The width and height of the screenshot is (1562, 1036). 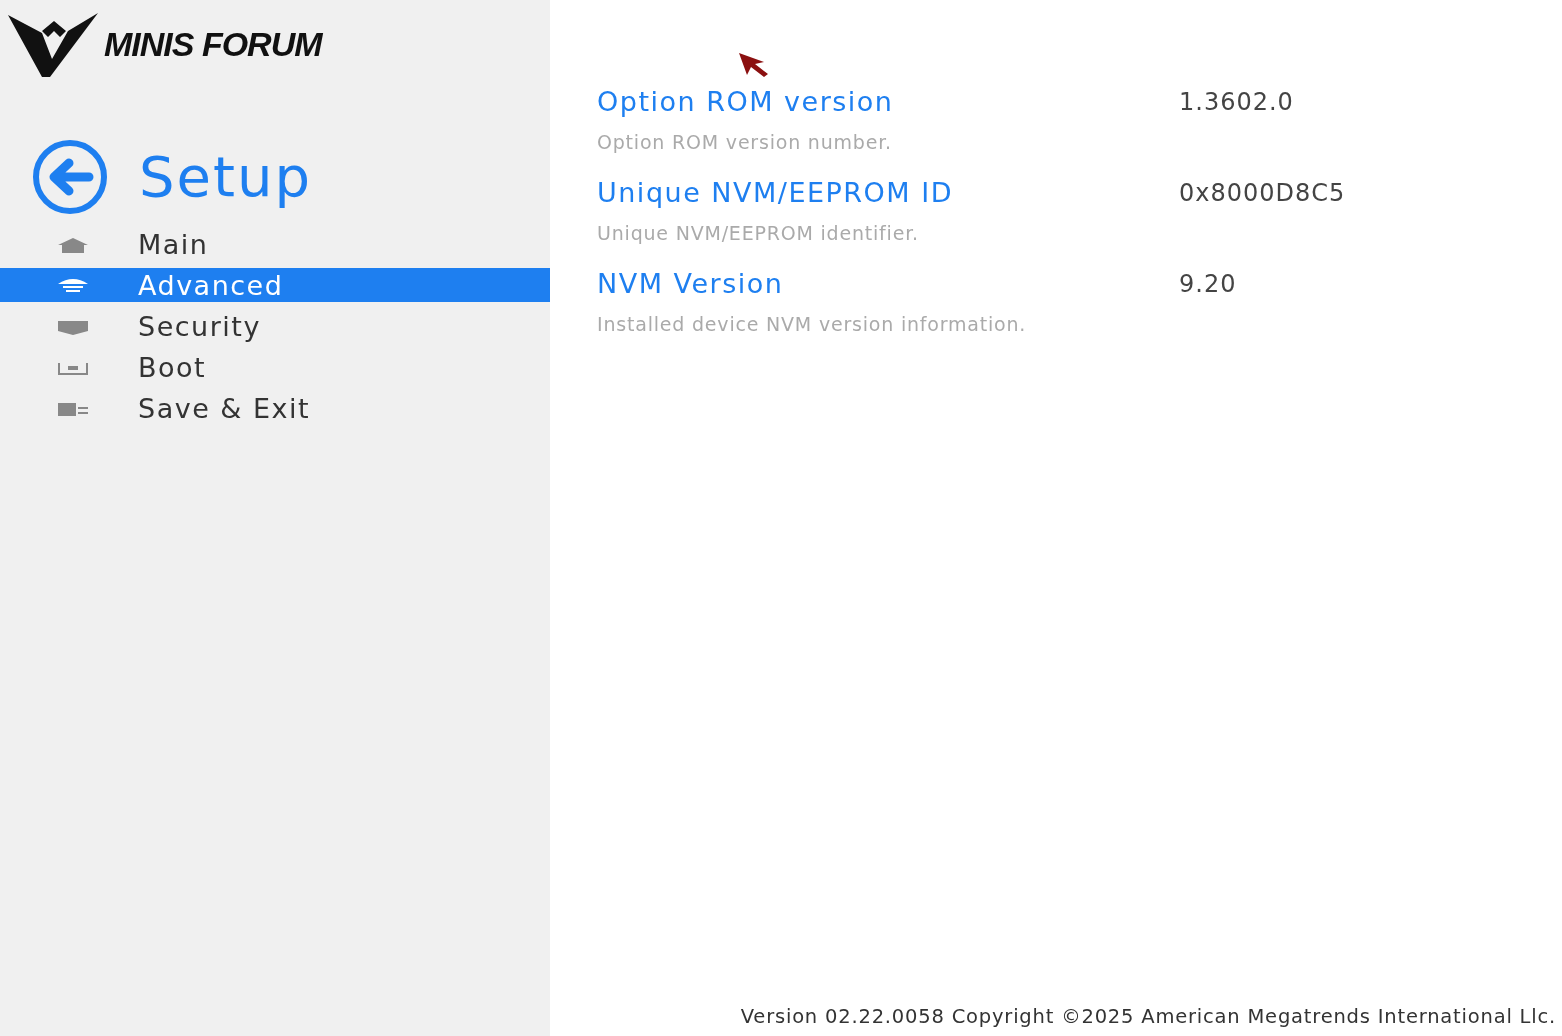 What do you see at coordinates (754, 65) in the screenshot?
I see `mouse-cursor-icon` at bounding box center [754, 65].